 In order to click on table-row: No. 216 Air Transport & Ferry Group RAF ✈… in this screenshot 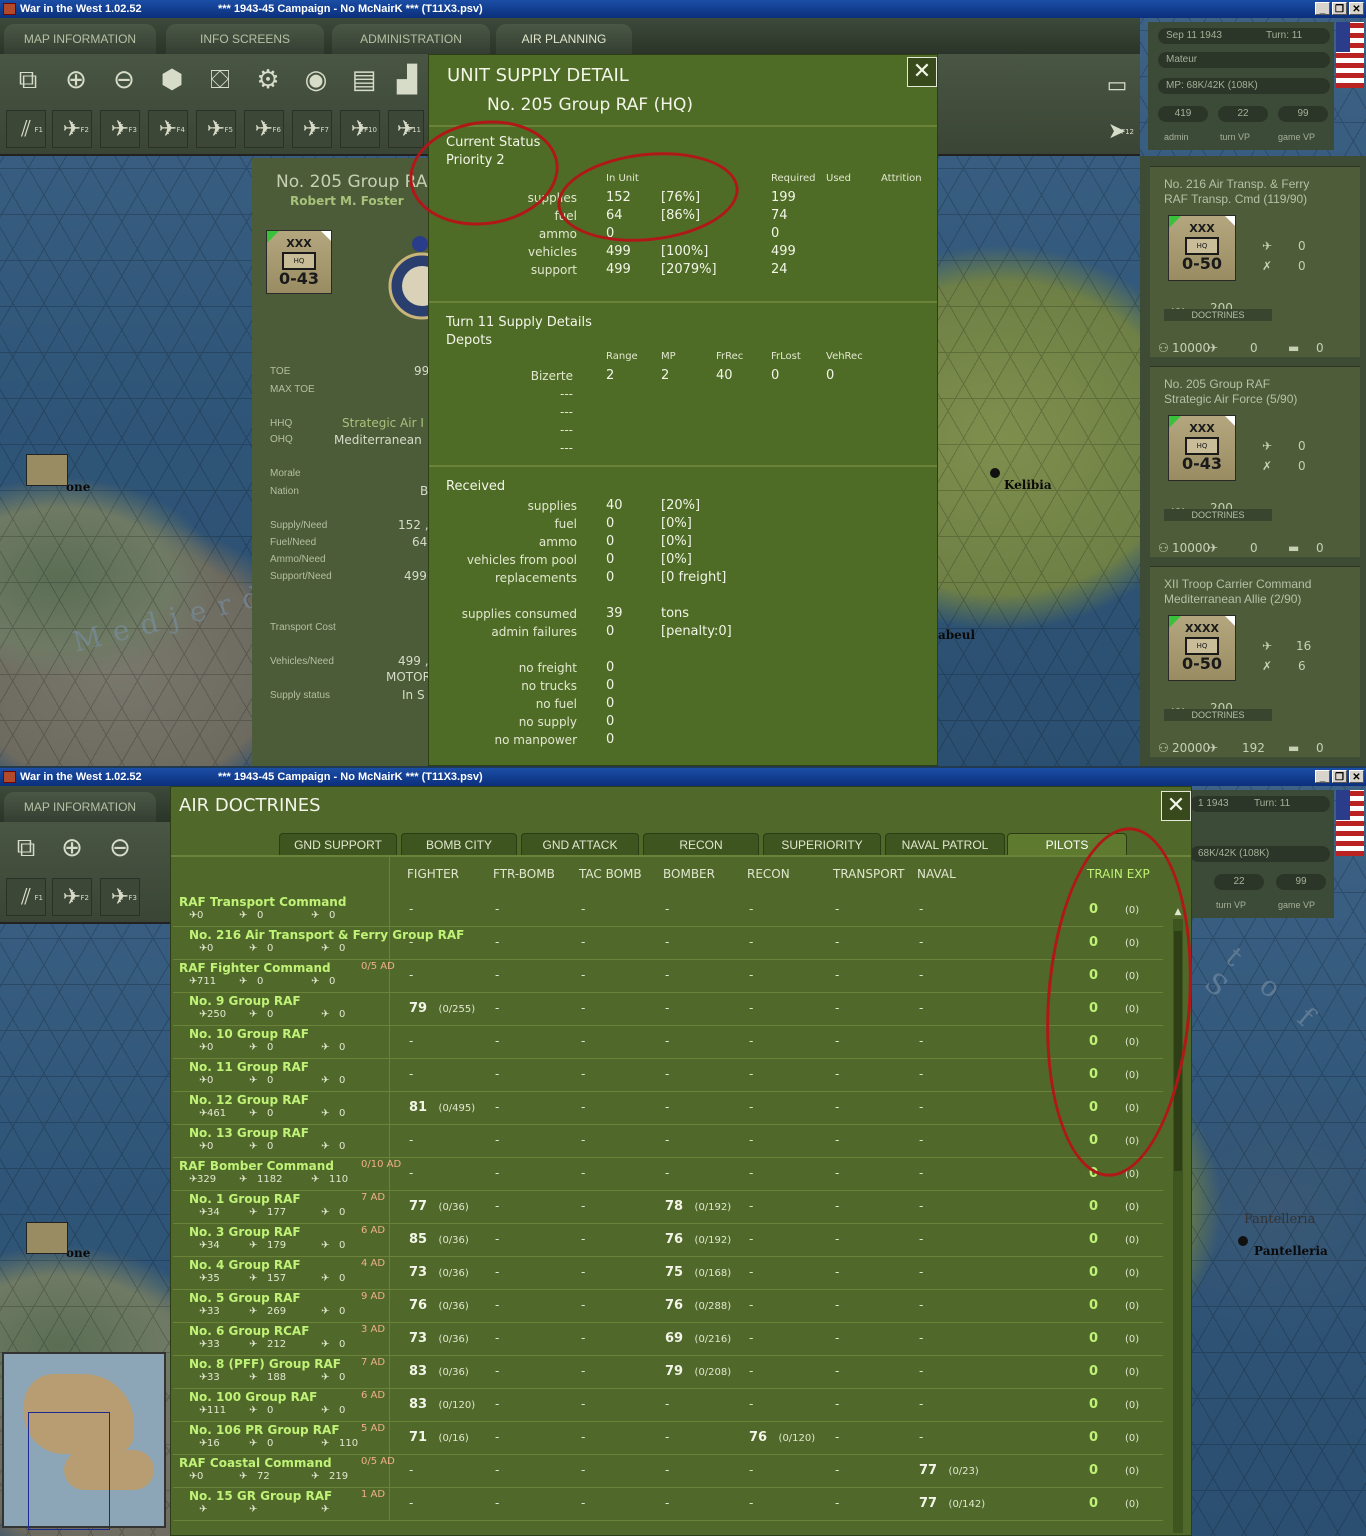, I will do `click(668, 943)`.